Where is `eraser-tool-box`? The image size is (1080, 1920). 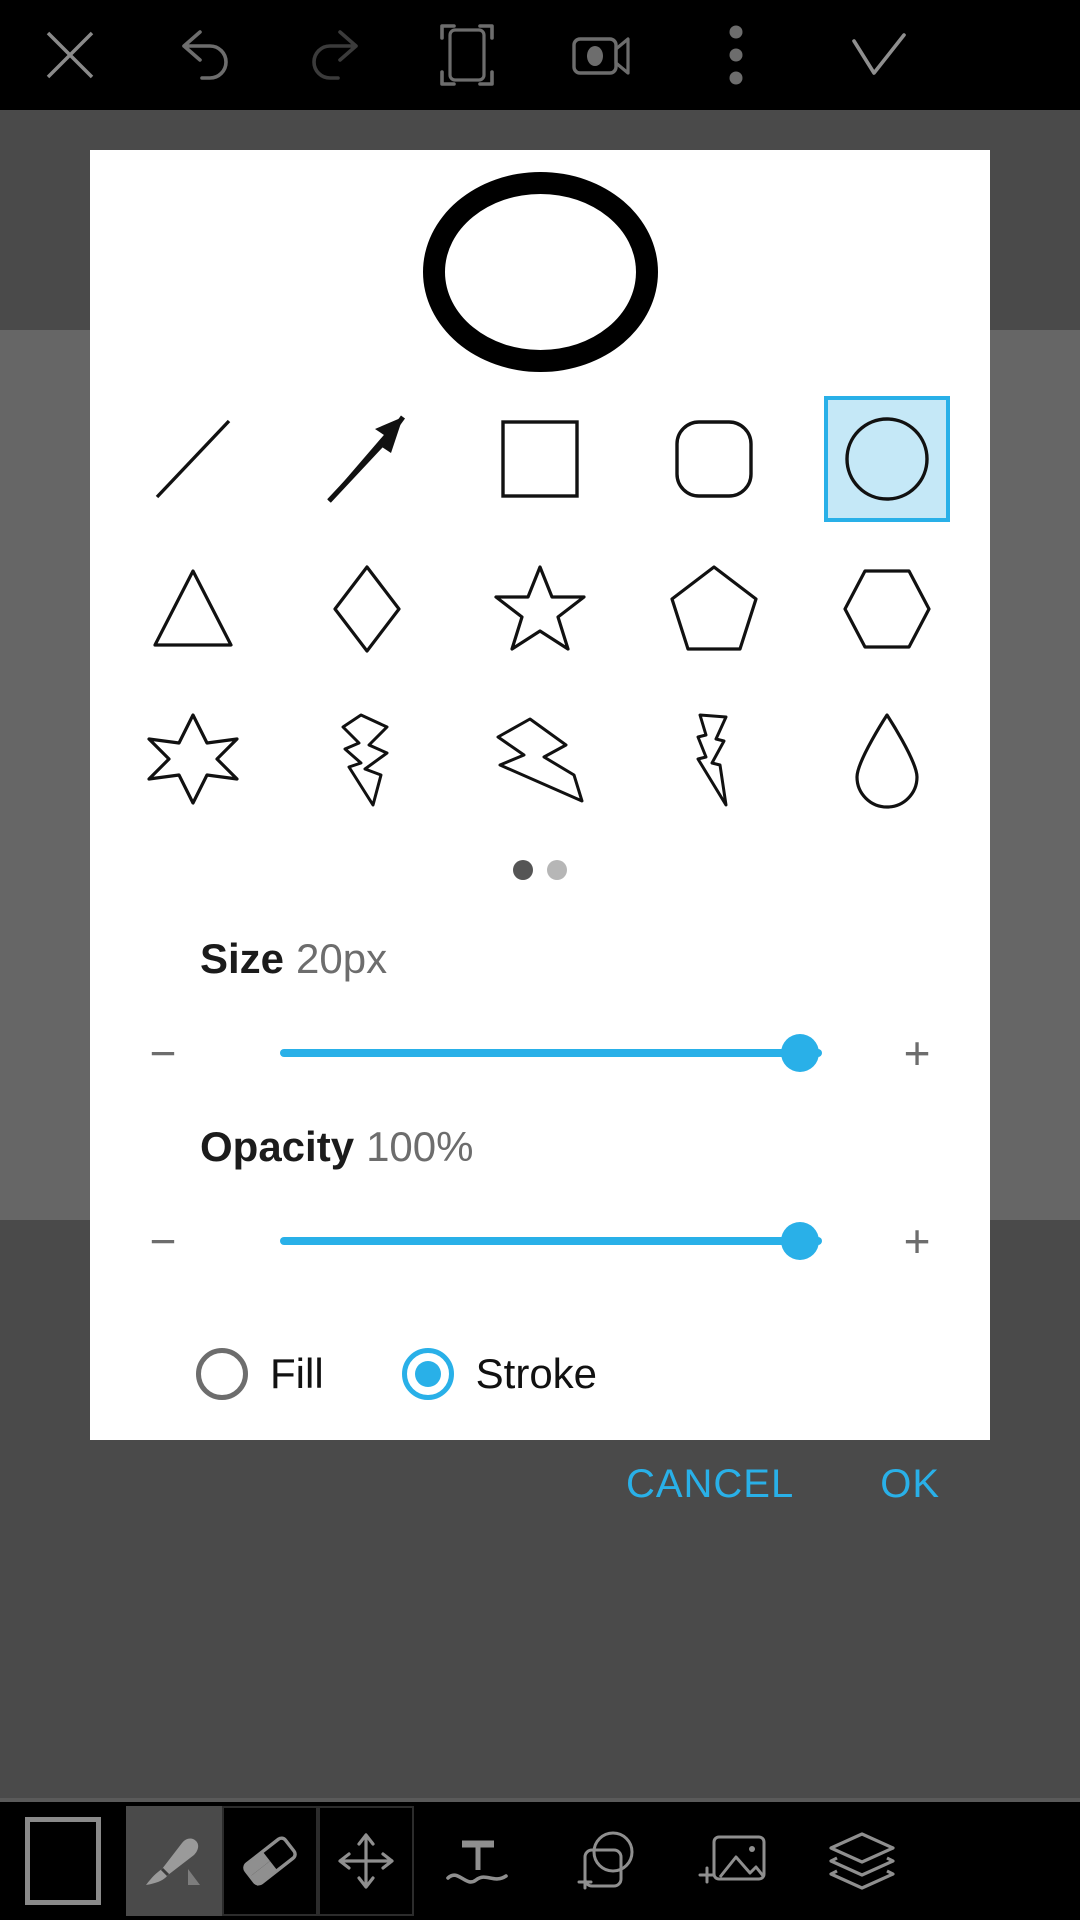
eraser-tool-box is located at coordinates (270, 1861).